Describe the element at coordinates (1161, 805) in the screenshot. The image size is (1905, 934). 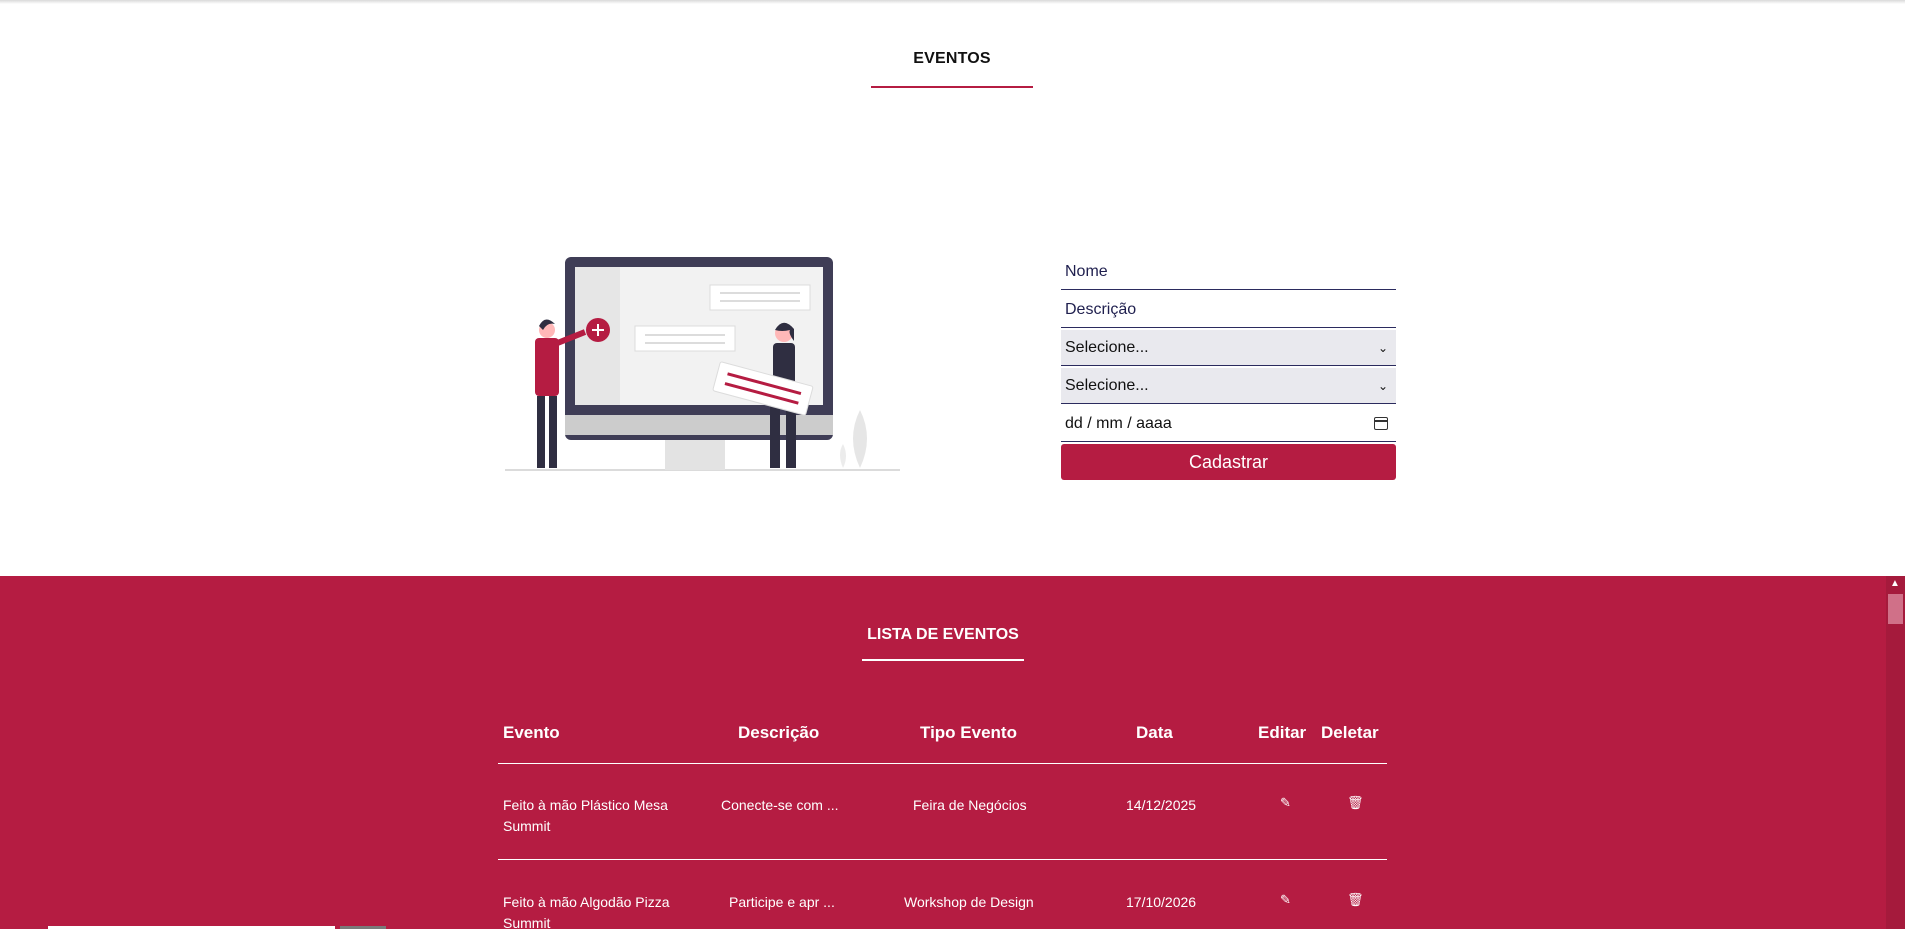
I see `row-data: 14/12/2025` at that location.